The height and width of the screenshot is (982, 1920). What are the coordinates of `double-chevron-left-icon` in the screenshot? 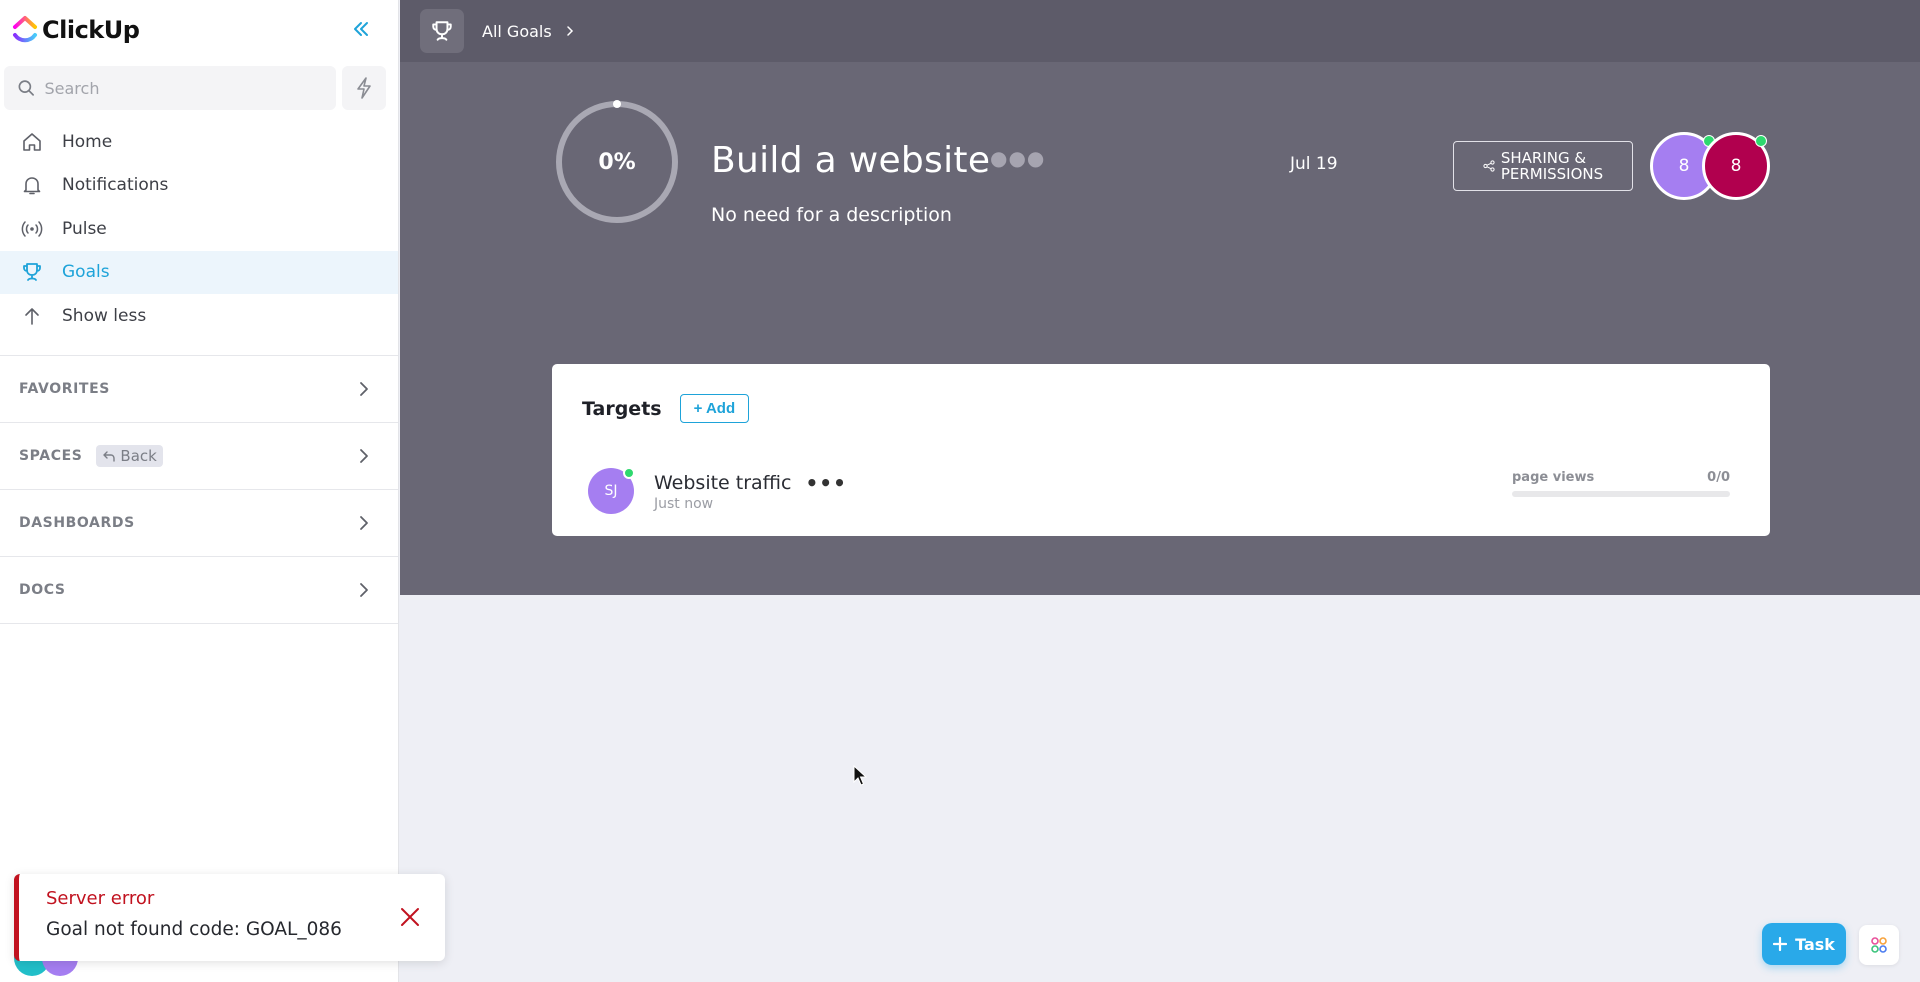 It's located at (361, 29).